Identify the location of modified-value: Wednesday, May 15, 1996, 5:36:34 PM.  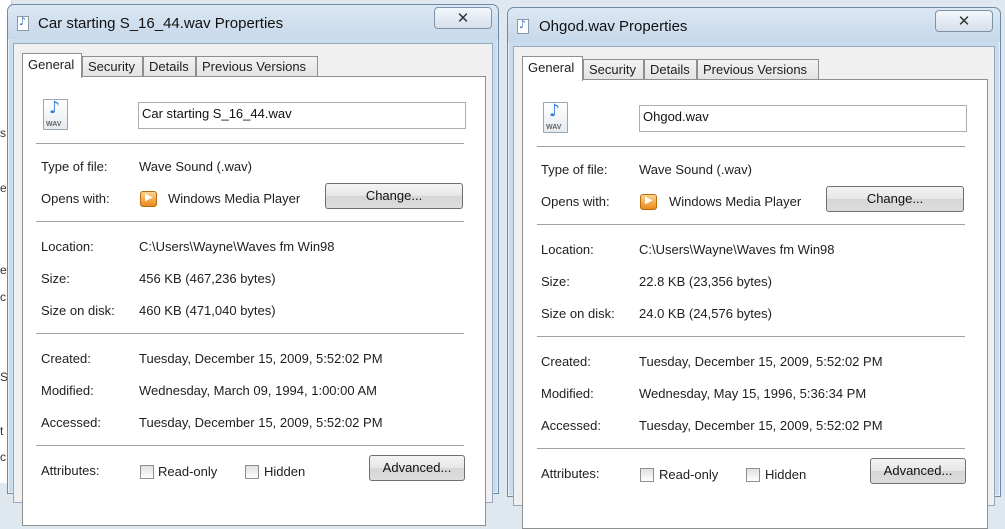
(753, 393).